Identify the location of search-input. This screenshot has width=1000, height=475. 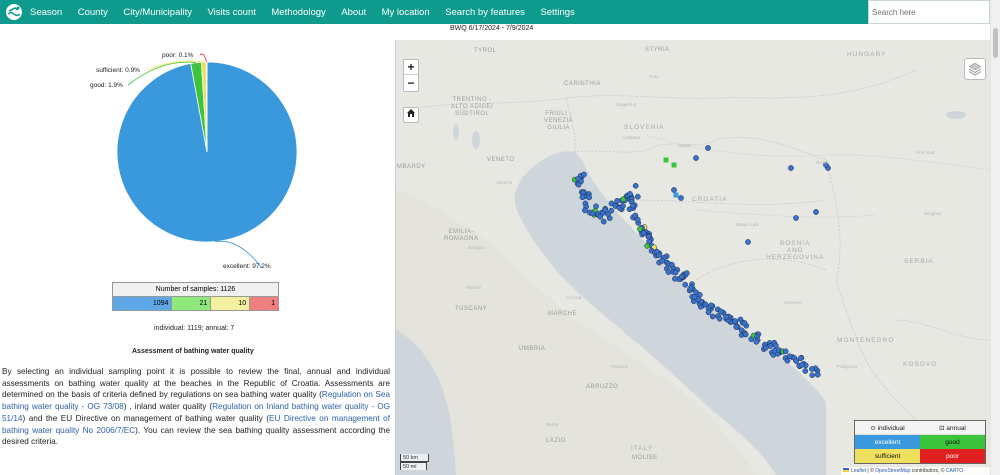
(929, 12).